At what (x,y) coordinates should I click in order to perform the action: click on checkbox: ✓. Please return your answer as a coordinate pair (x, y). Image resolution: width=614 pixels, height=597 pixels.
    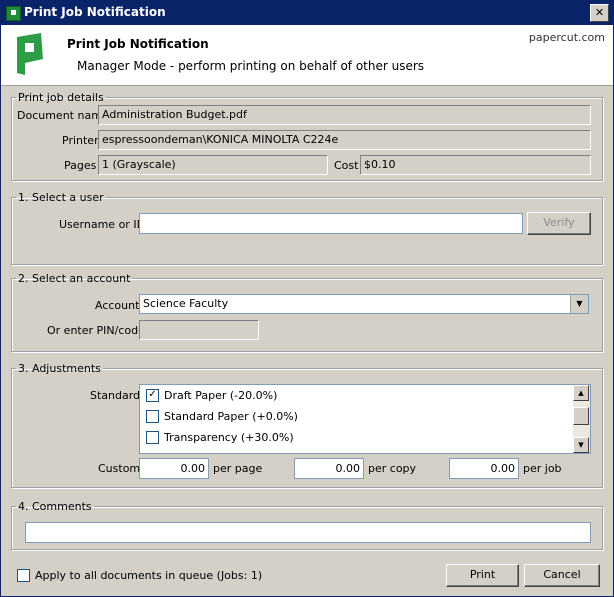
    Looking at the image, I should click on (152, 395).